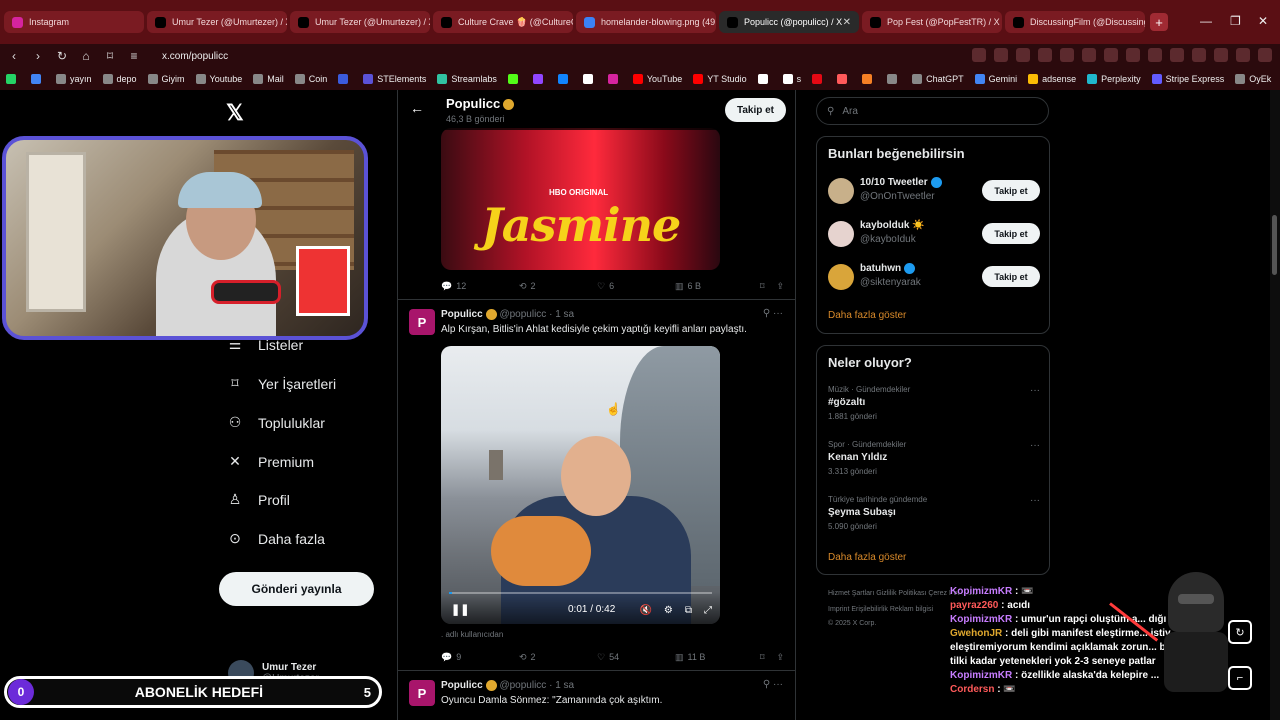 Image resolution: width=1280 pixels, height=720 pixels. Describe the element at coordinates (657, 79) in the screenshot. I see `bookmark-item: YouTube` at that location.